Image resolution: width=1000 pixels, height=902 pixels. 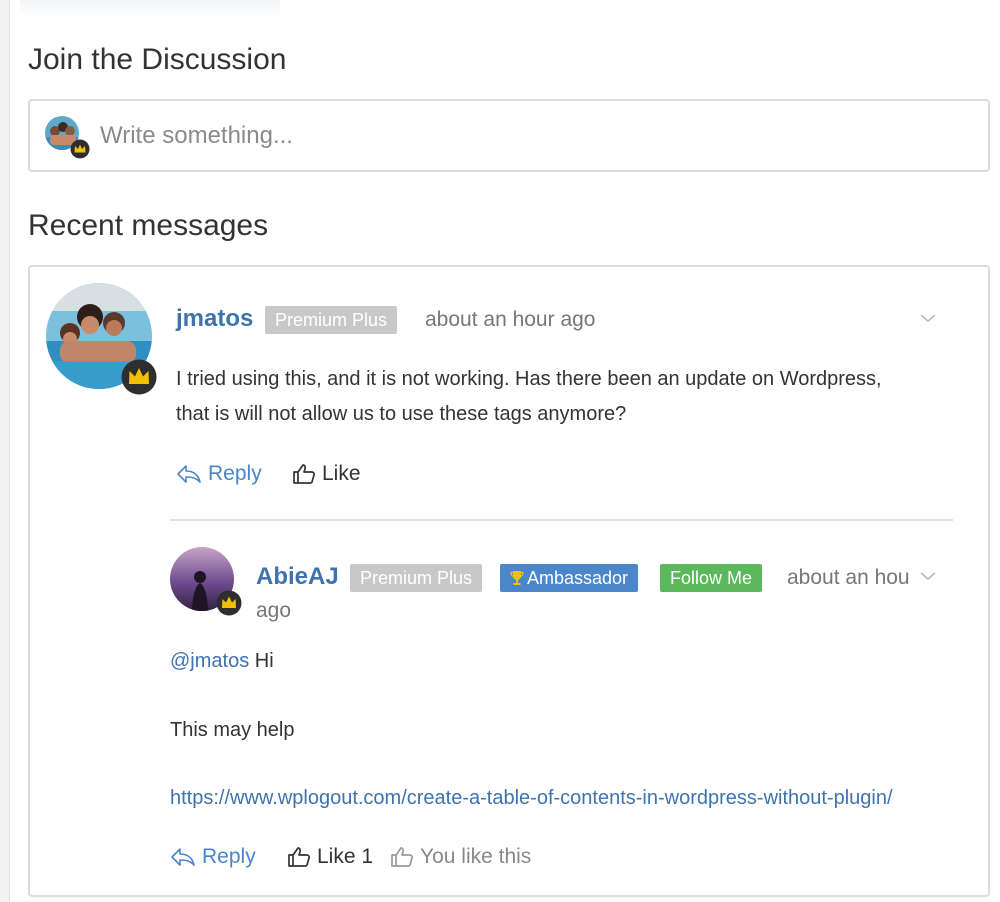 What do you see at coordinates (711, 578) in the screenshot?
I see `follow-me-button: Follow Me` at bounding box center [711, 578].